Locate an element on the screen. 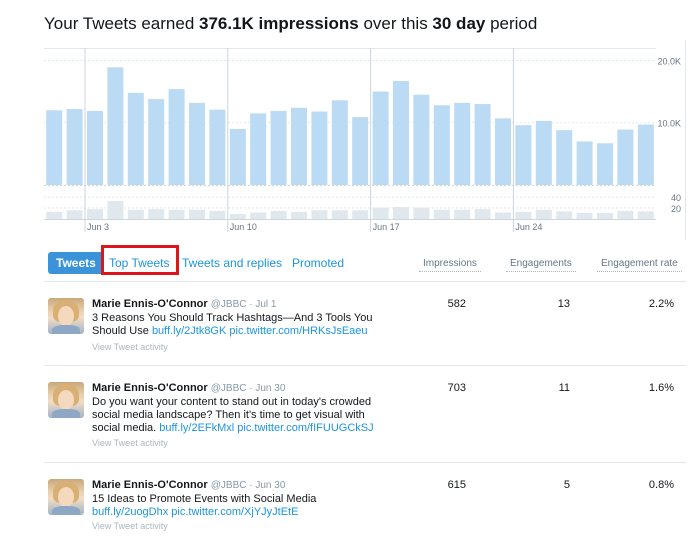  impressions-total: 376.1K impressions is located at coordinates (279, 23).